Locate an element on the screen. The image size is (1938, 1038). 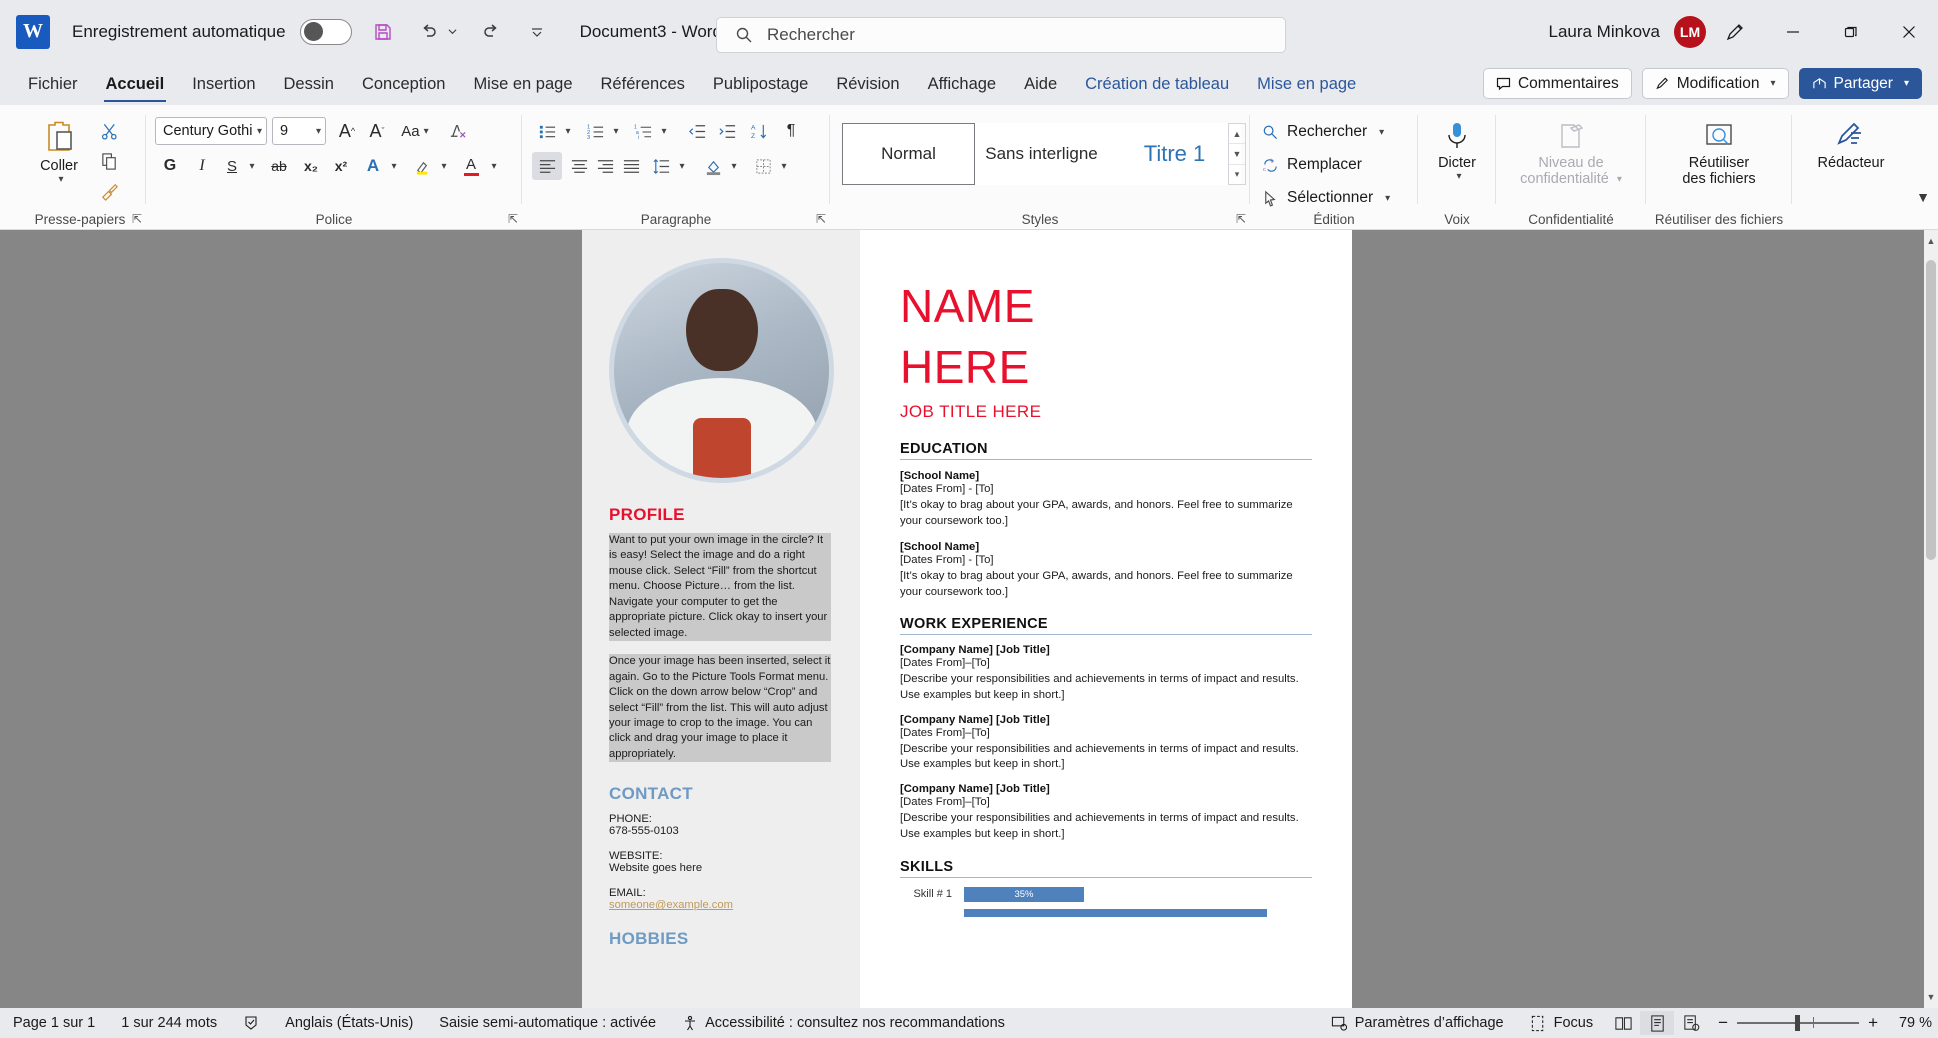
decrease-indent-button is located at coordinates (697, 131).